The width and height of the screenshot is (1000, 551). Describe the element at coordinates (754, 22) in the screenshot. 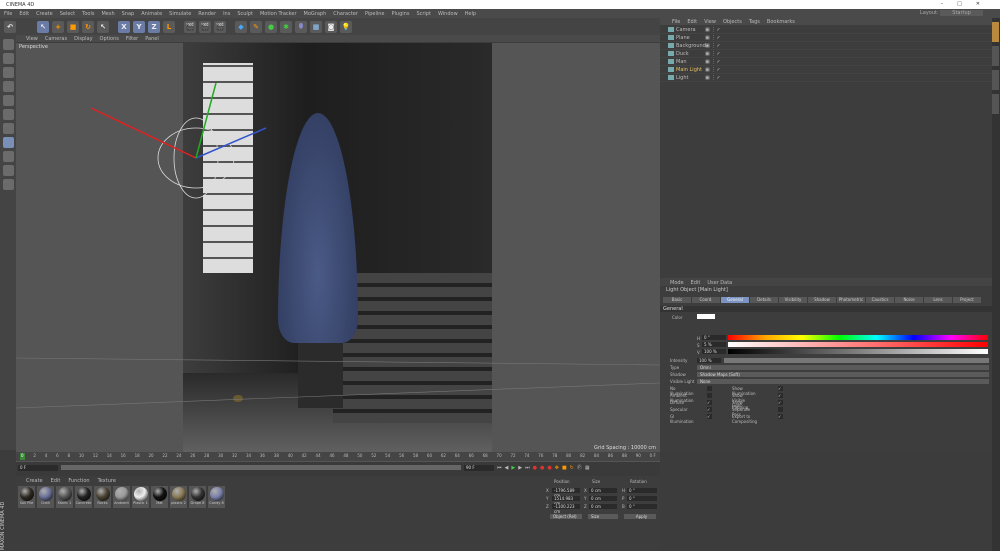

I see `object-menu-tags: Tags` at that location.